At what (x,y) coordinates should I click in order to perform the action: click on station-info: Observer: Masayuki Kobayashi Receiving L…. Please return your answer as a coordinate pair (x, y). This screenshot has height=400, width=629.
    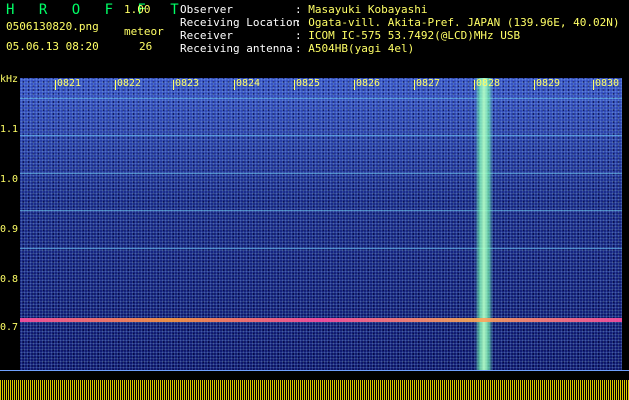
    Looking at the image, I should click on (400, 29).